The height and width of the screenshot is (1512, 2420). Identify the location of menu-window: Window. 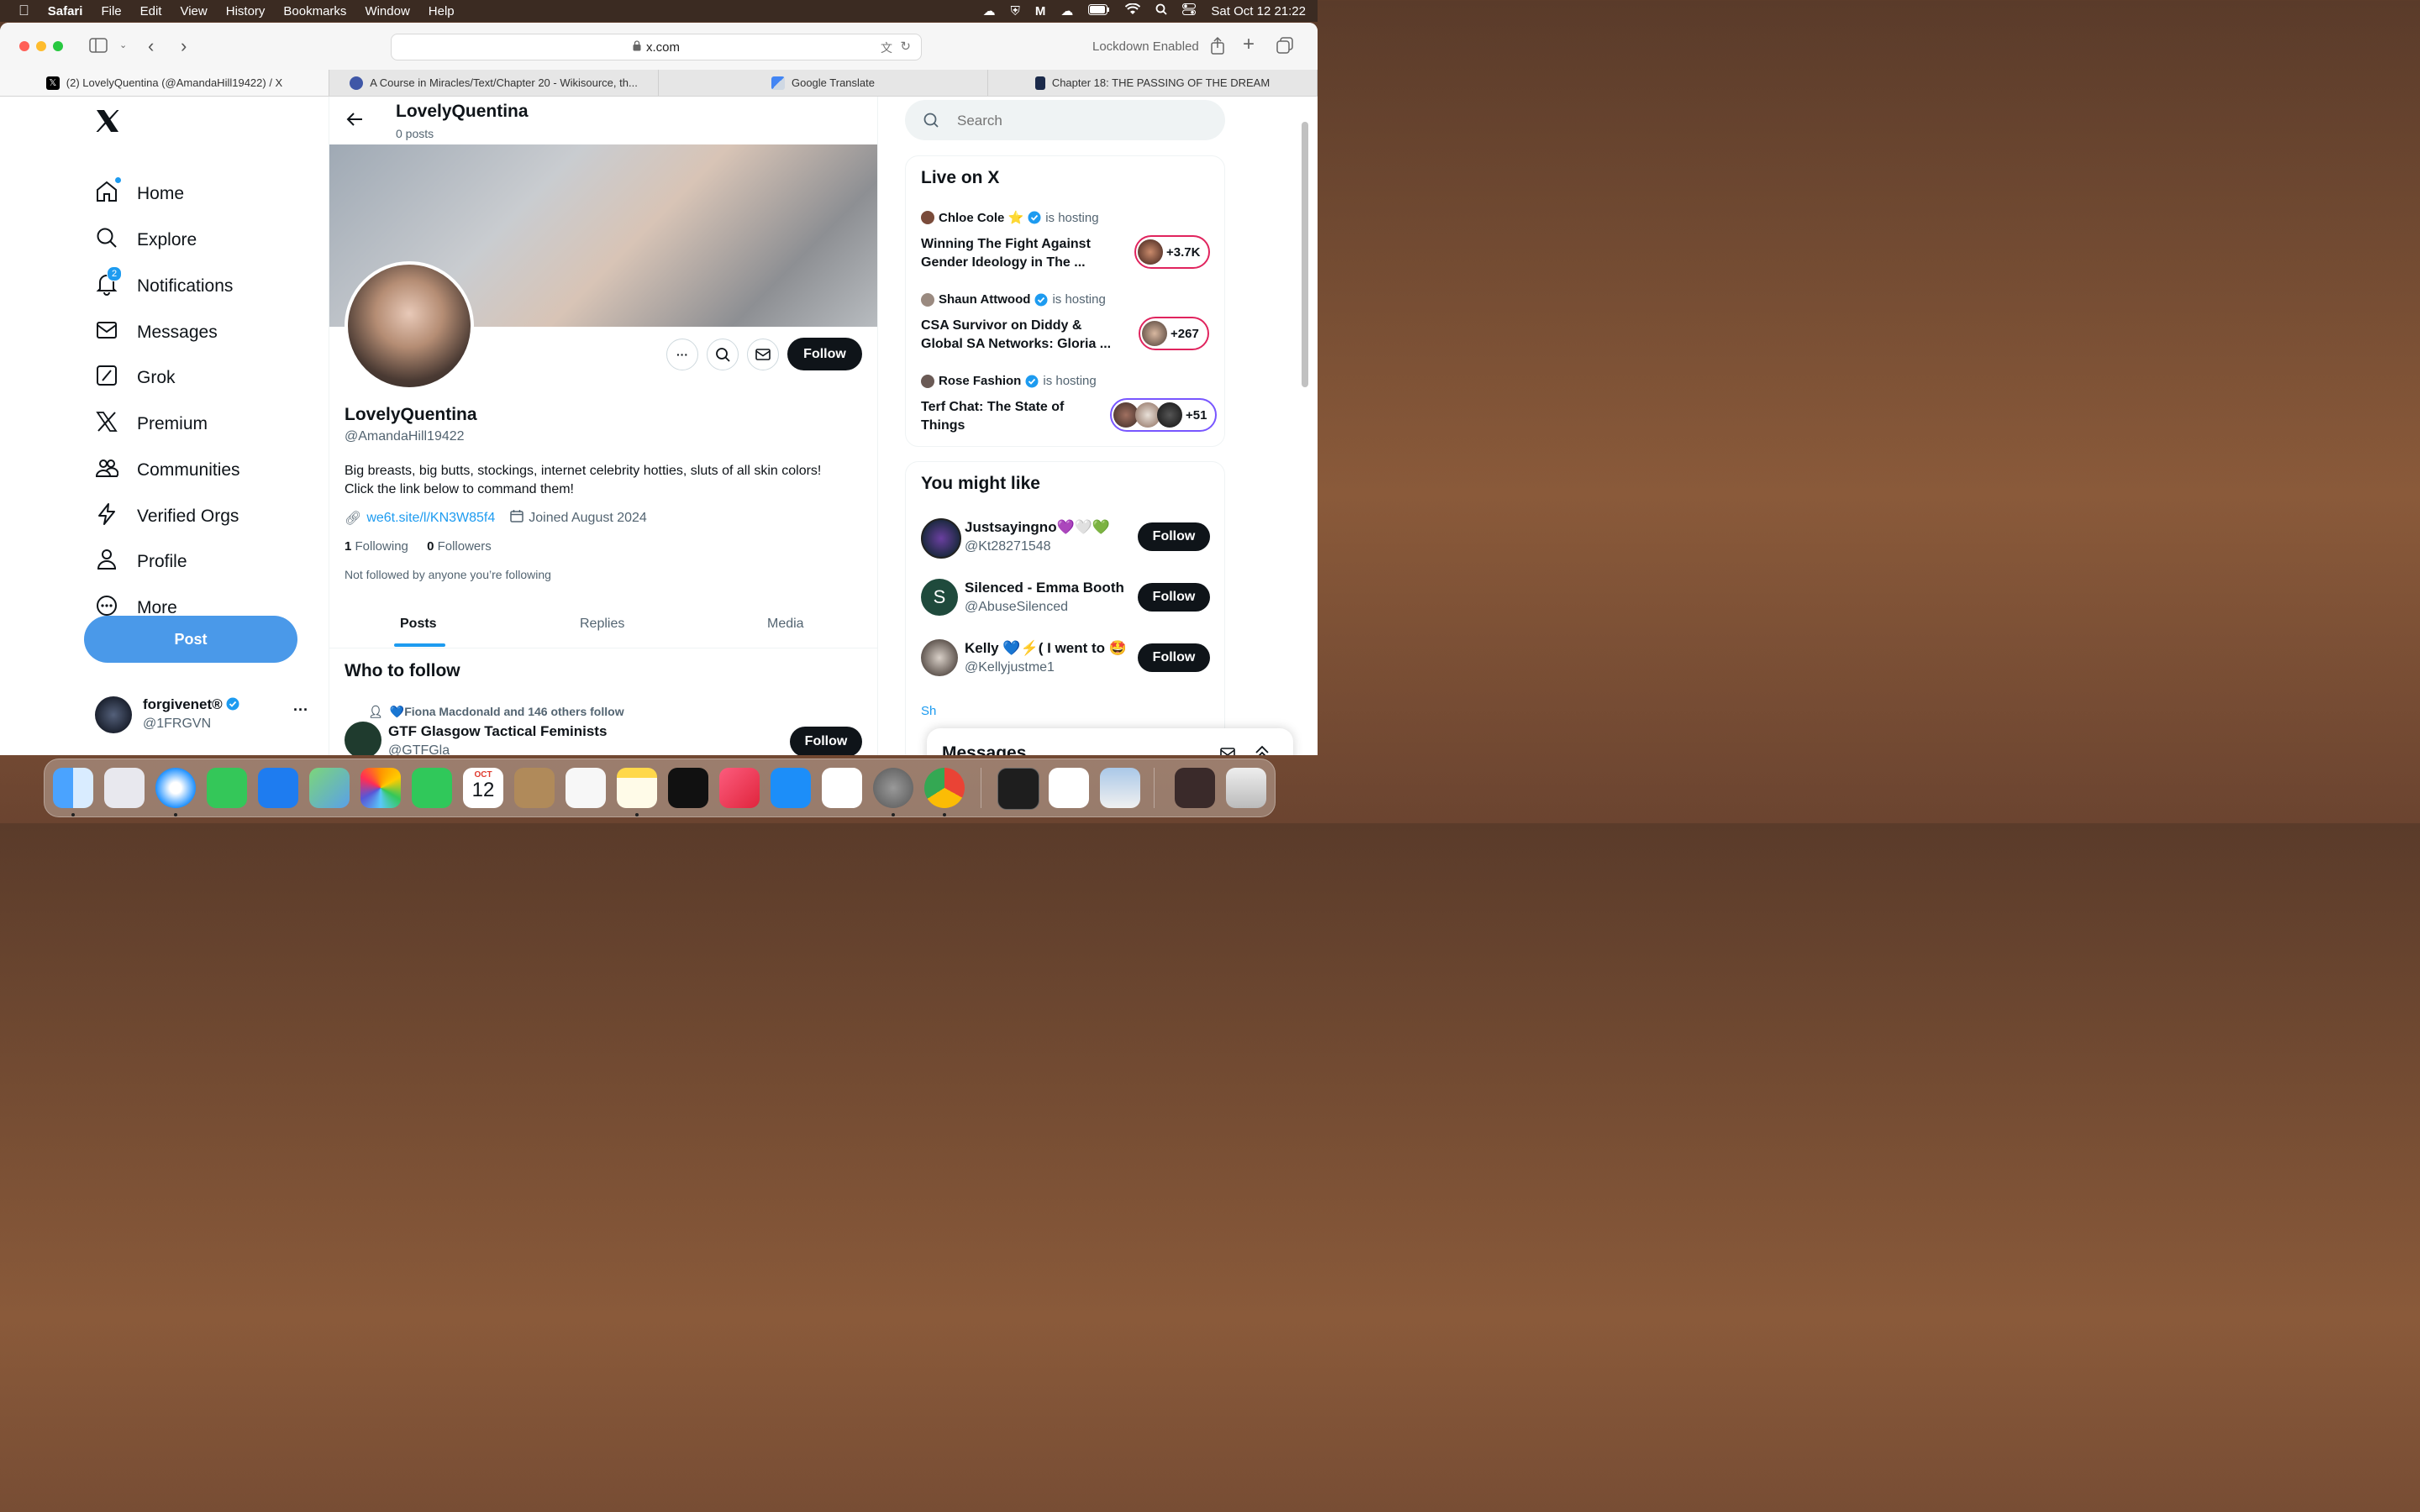
(387, 11).